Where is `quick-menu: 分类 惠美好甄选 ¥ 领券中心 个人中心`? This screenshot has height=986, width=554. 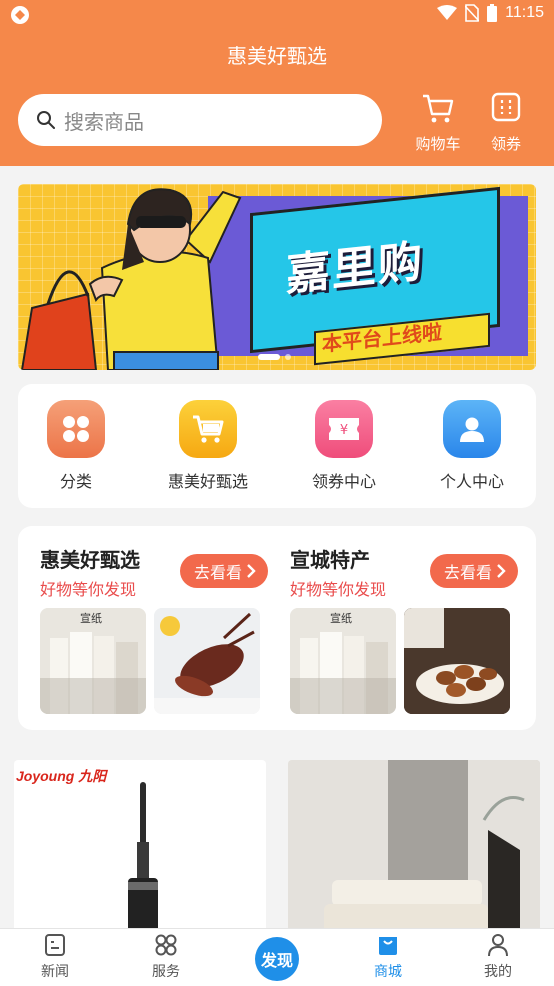 quick-menu: 分类 惠美好甄选 ¥ 领券中心 个人中心 is located at coordinates (277, 446).